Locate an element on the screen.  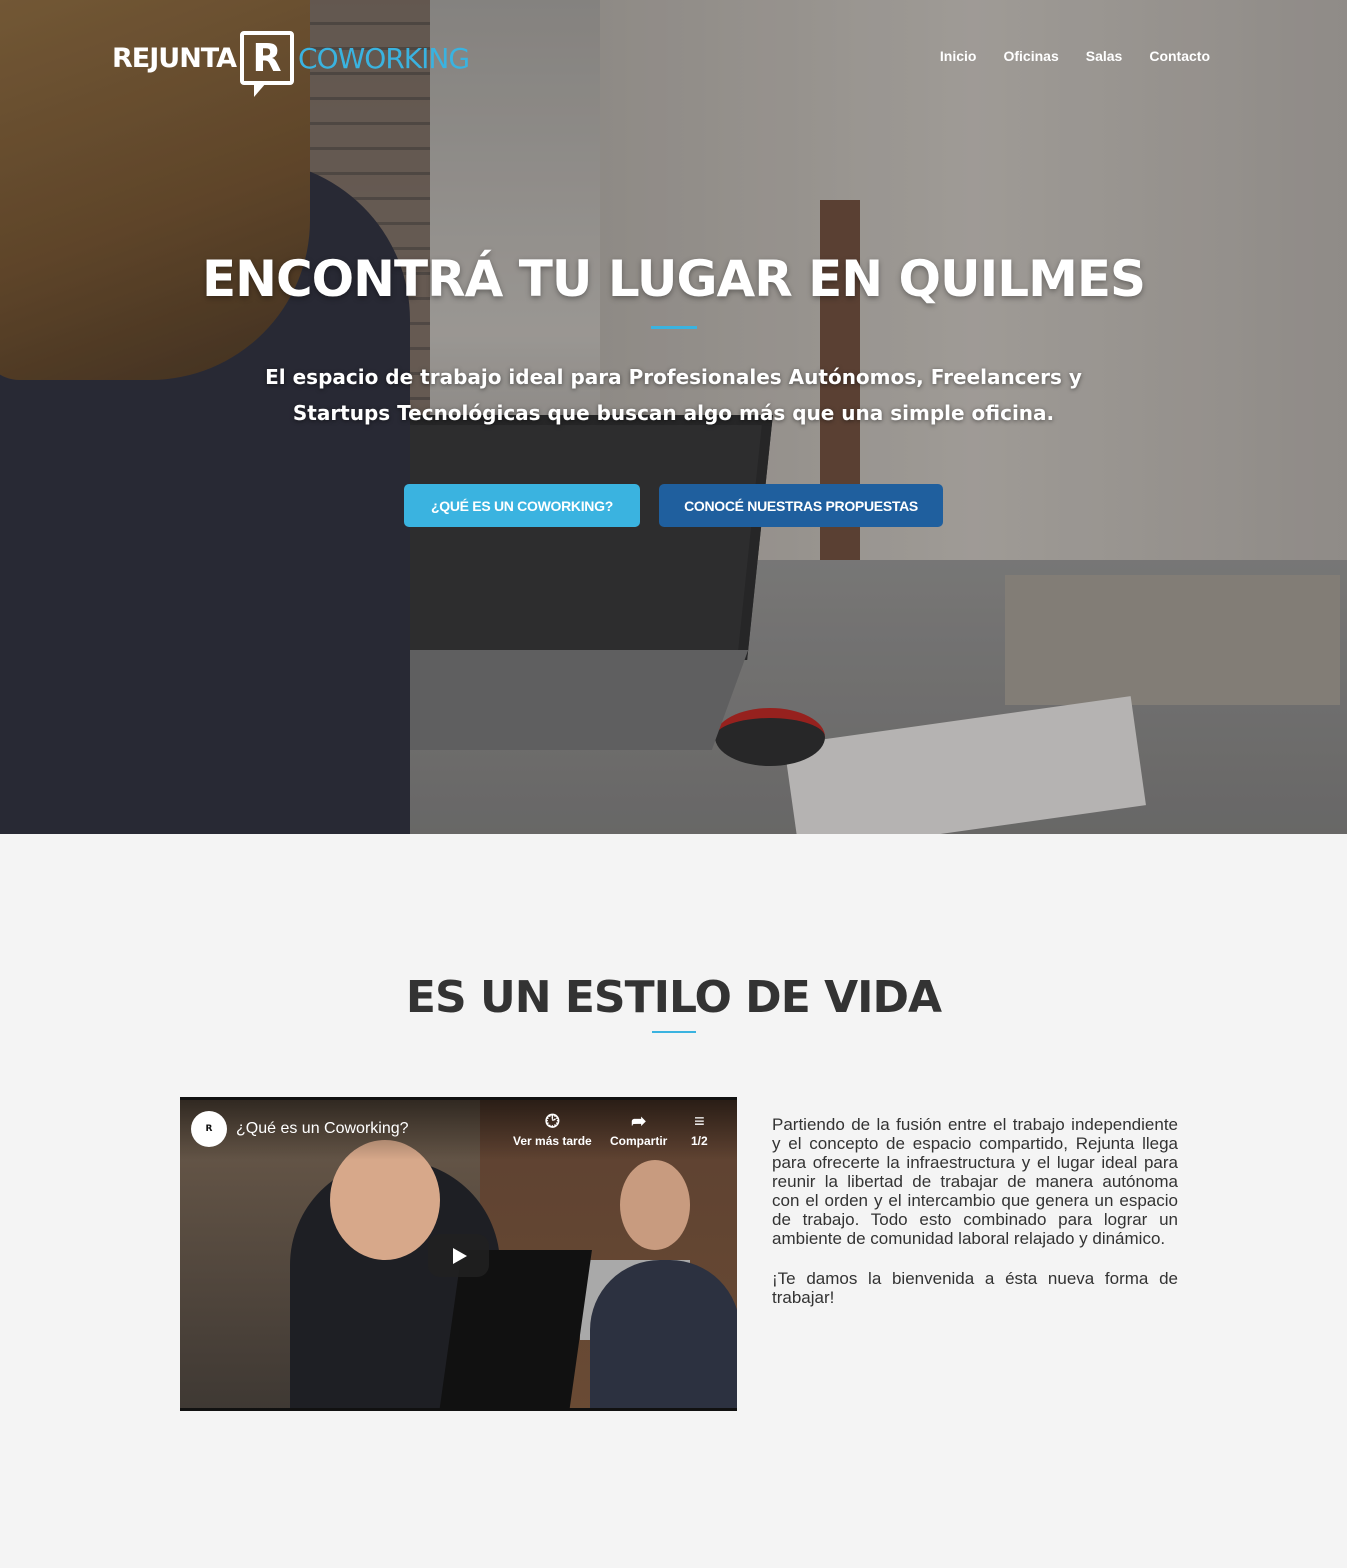
play-button is located at coordinates (458, 1255).